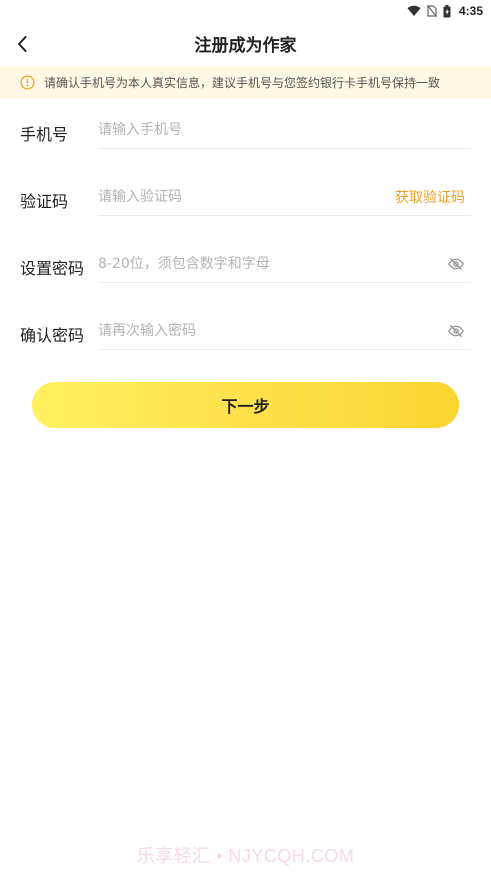 This screenshot has width=491, height=874. What do you see at coordinates (245, 45) in the screenshot?
I see `page-title: 注册成为作家` at bounding box center [245, 45].